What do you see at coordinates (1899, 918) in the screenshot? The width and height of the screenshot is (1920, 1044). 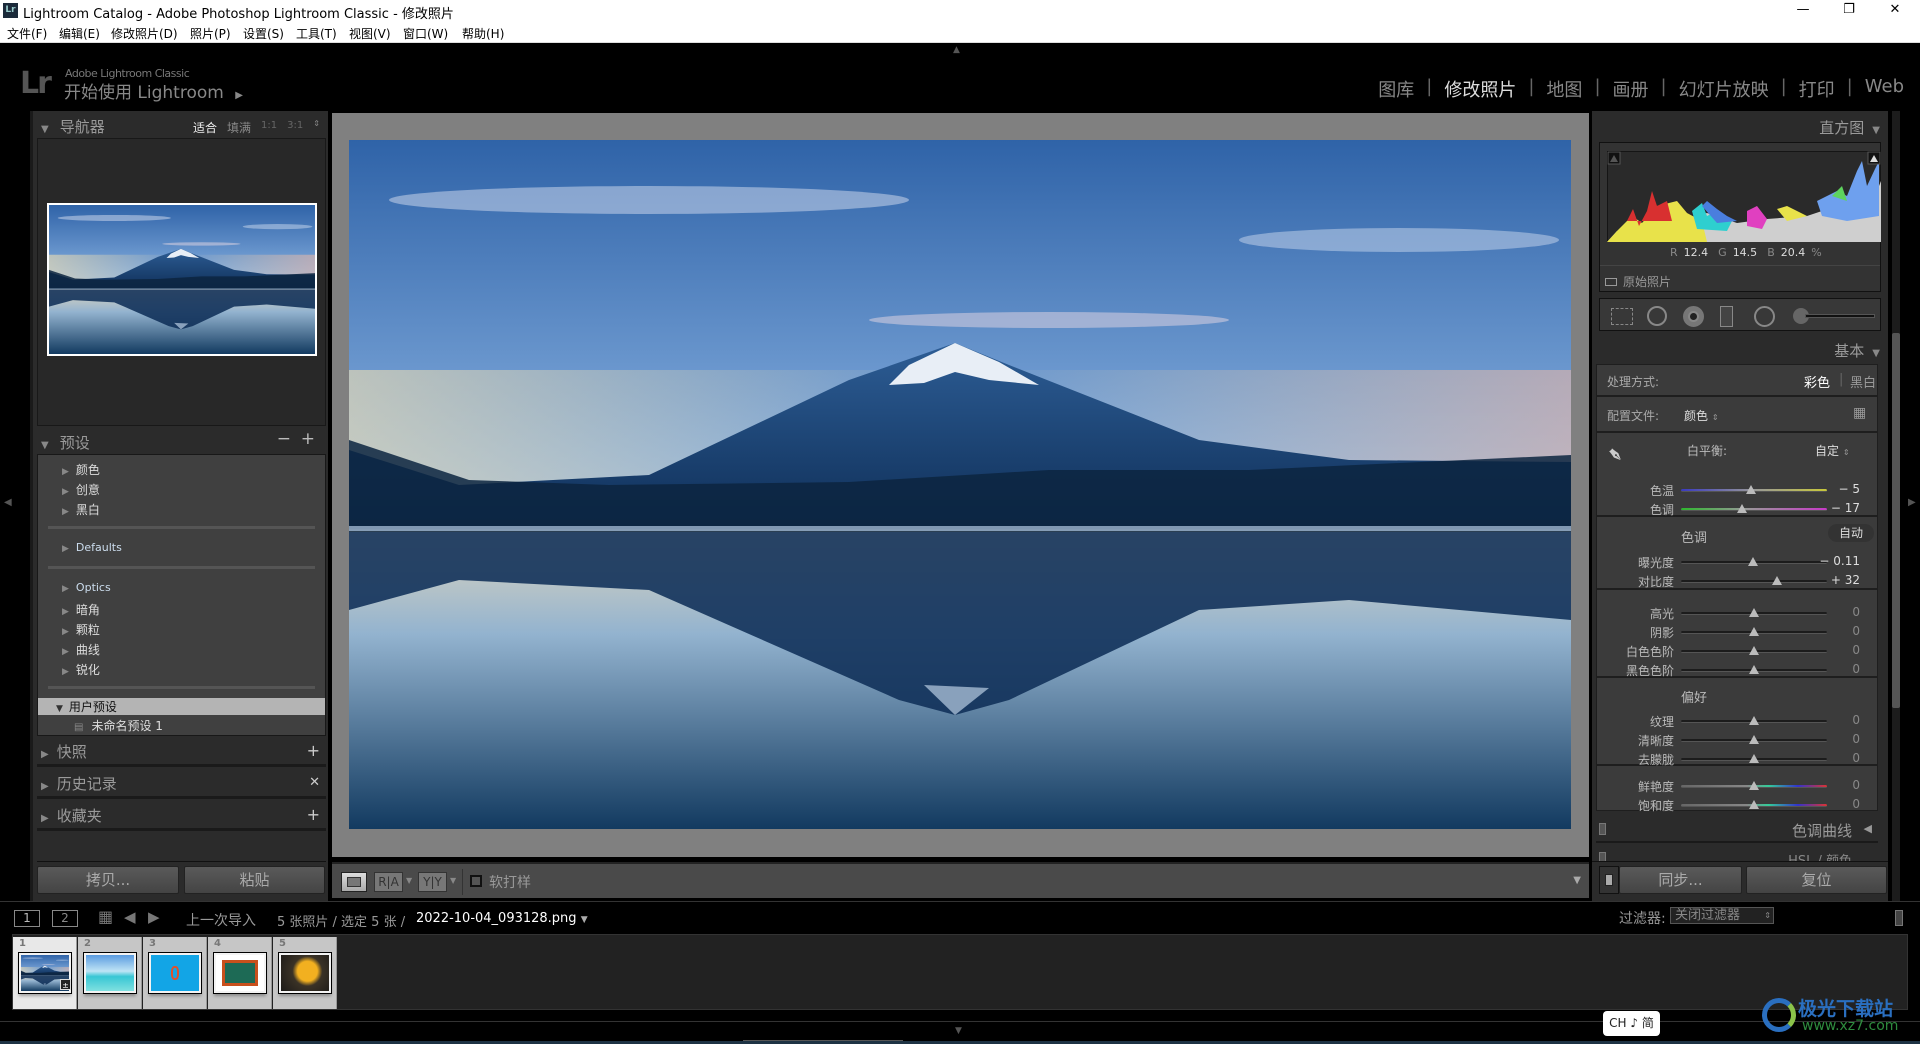 I see `filter-toggle` at bounding box center [1899, 918].